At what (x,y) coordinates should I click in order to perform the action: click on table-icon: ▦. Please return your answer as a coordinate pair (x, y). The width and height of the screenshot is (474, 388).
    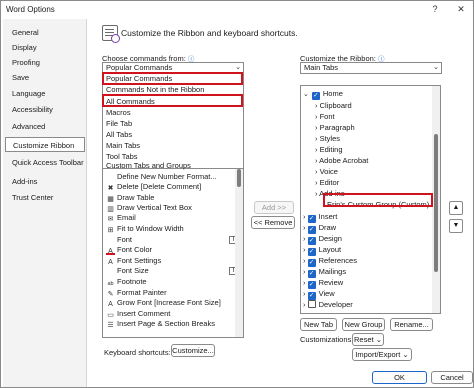
    Looking at the image, I should click on (110, 199).